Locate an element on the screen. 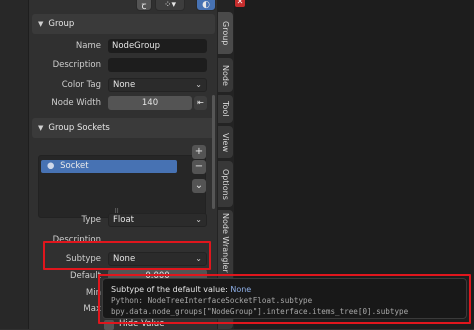  tool-glyph-icon: ꞇ is located at coordinates (144, 6).